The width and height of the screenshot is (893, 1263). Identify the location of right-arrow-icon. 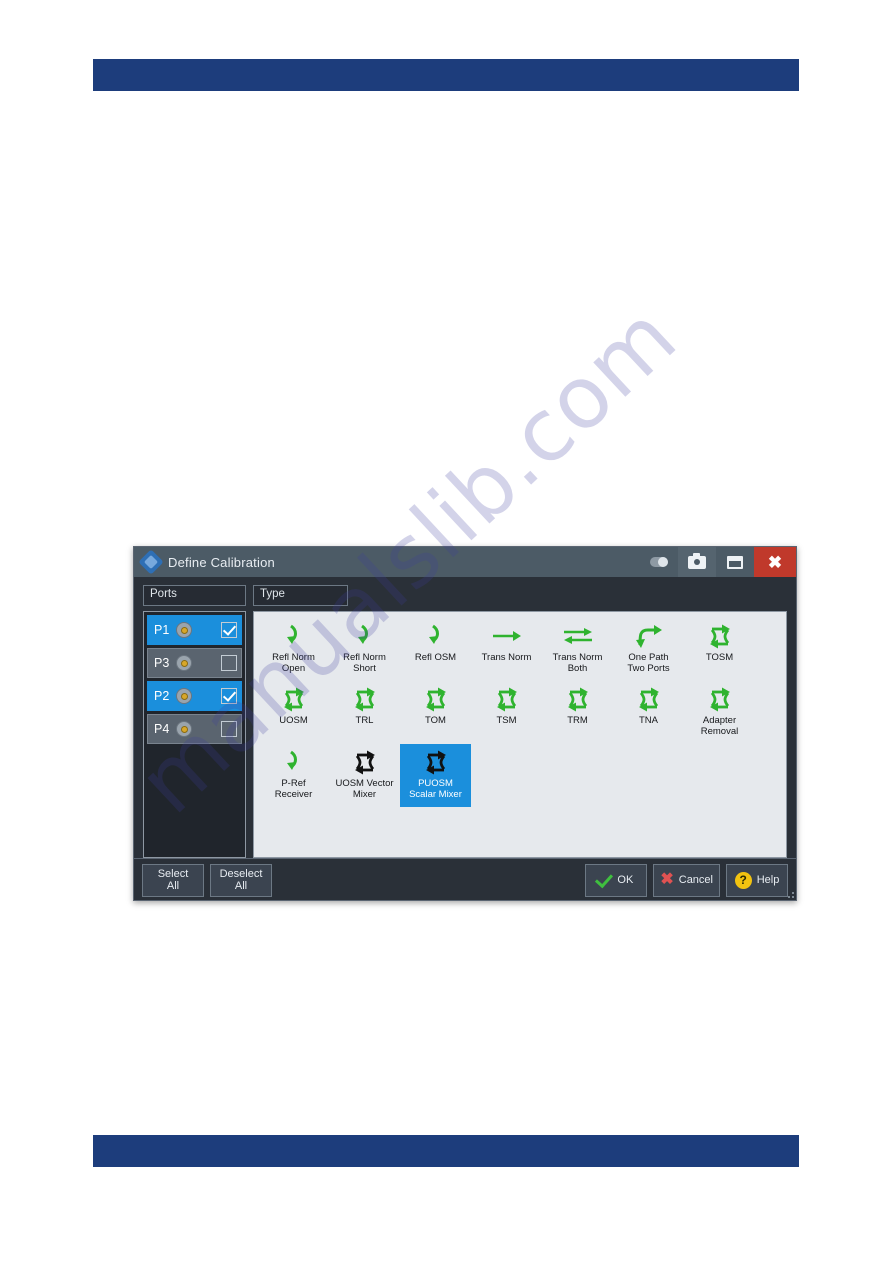
(507, 636).